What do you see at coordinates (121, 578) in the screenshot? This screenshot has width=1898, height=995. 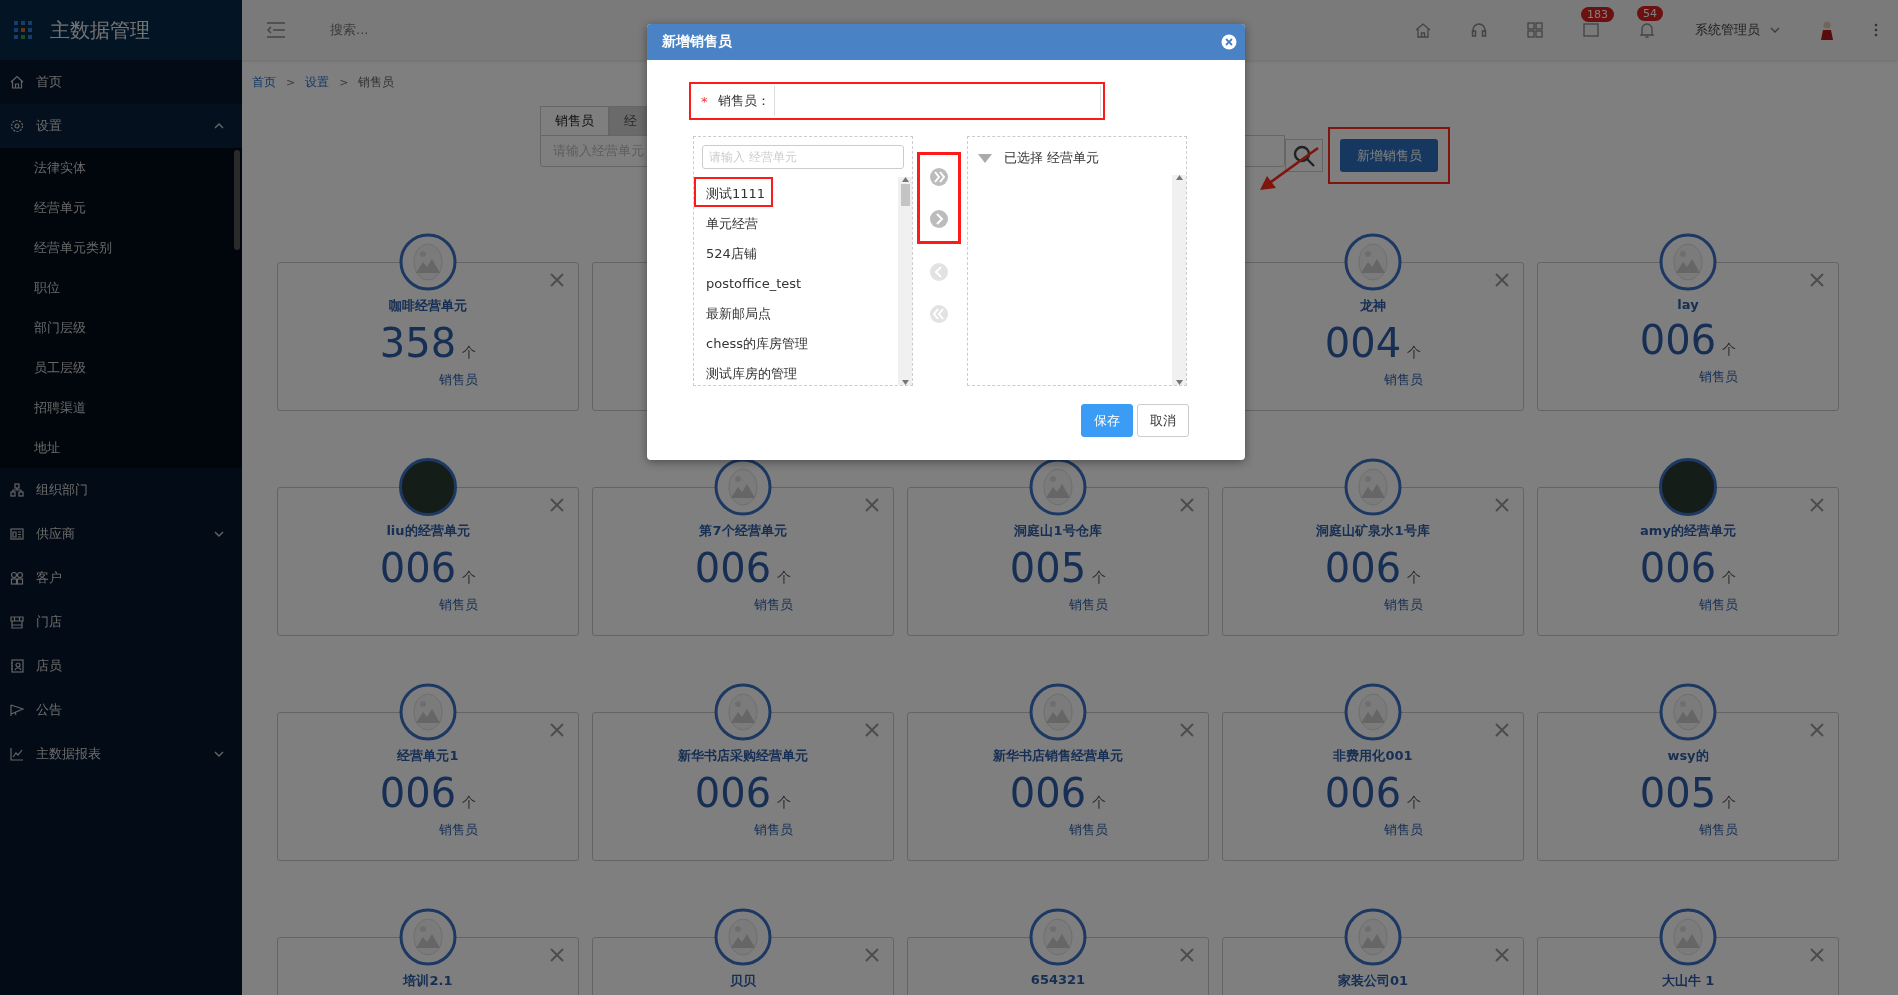 I see `nav-item: 客户` at bounding box center [121, 578].